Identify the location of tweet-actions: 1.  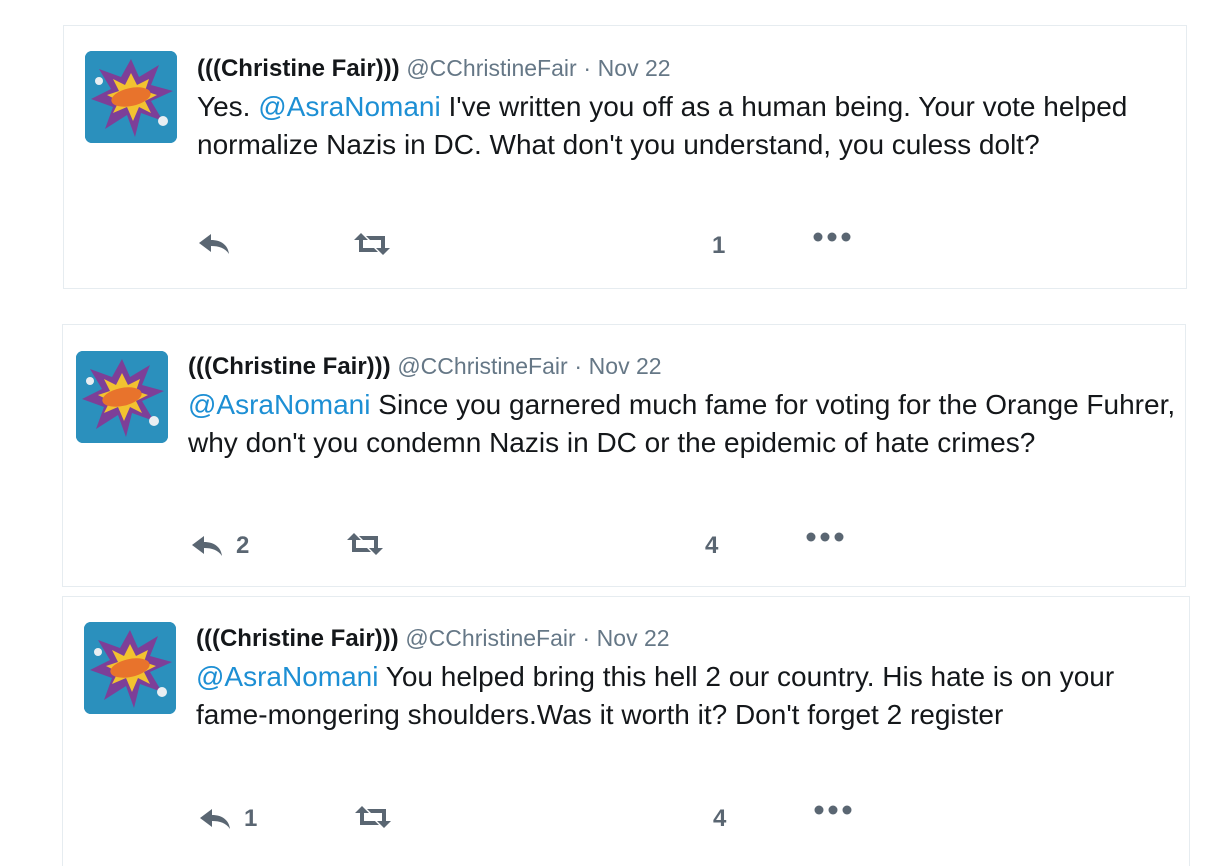
(547, 252).